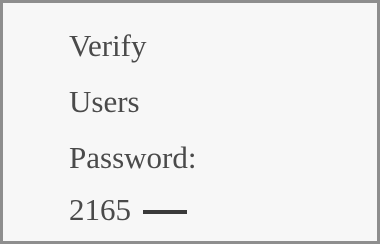  Describe the element at coordinates (108, 45) in the screenshot. I see `verify-label: Verify` at that location.